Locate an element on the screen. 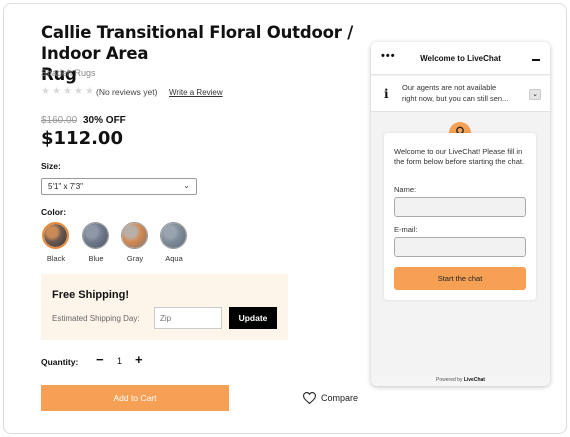  product-title-line2: Rug is located at coordinates (59, 74).